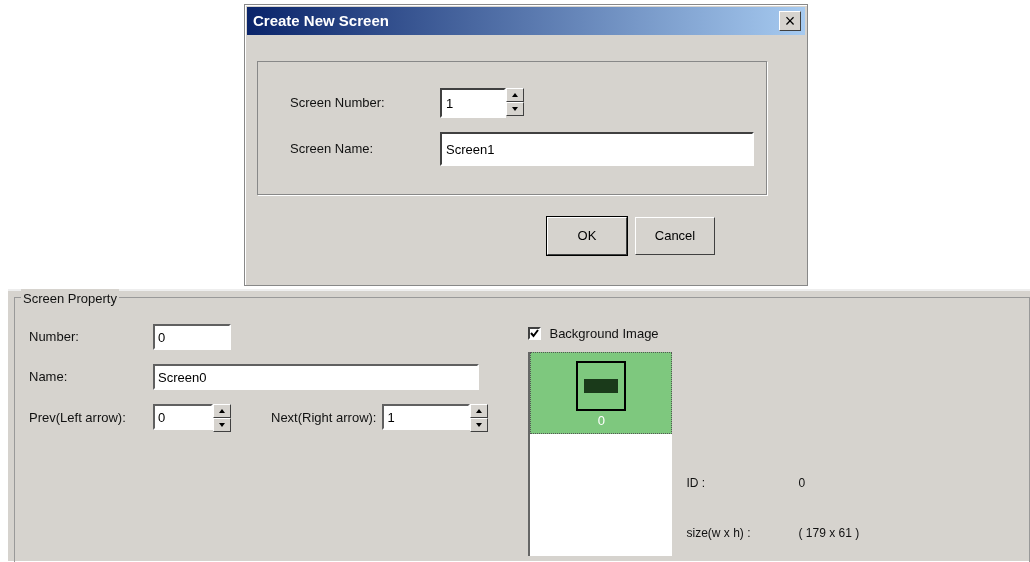 Image resolution: width=1030 pixels, height=562 pixels. I want to click on panel-icon, so click(601, 385).